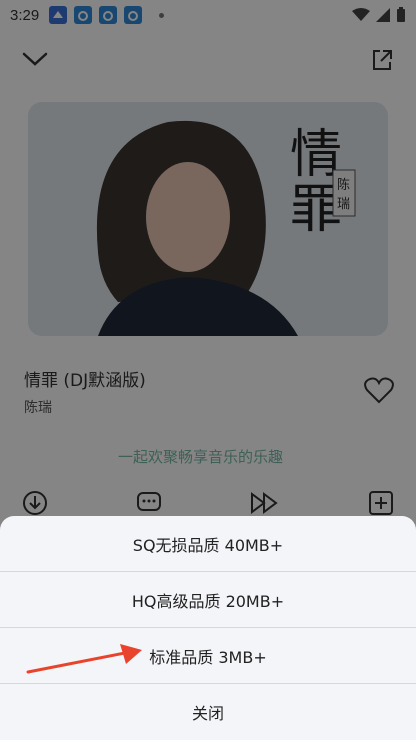 This screenshot has height=740, width=416. What do you see at coordinates (84, 659) in the screenshot?
I see `annotation-arrow-icon` at bounding box center [84, 659].